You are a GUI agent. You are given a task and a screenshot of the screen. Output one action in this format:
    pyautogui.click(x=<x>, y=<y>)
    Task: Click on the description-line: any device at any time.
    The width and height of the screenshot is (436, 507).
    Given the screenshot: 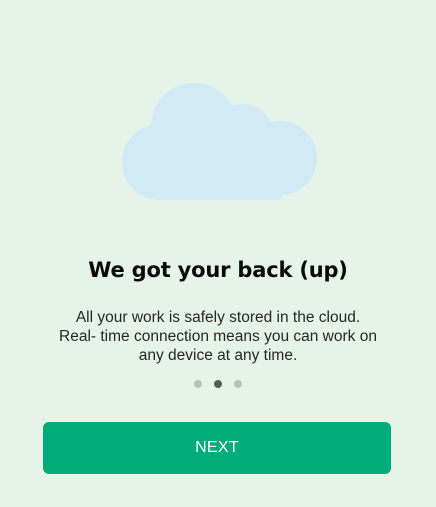 What is the action you would take?
    pyautogui.click(x=218, y=355)
    